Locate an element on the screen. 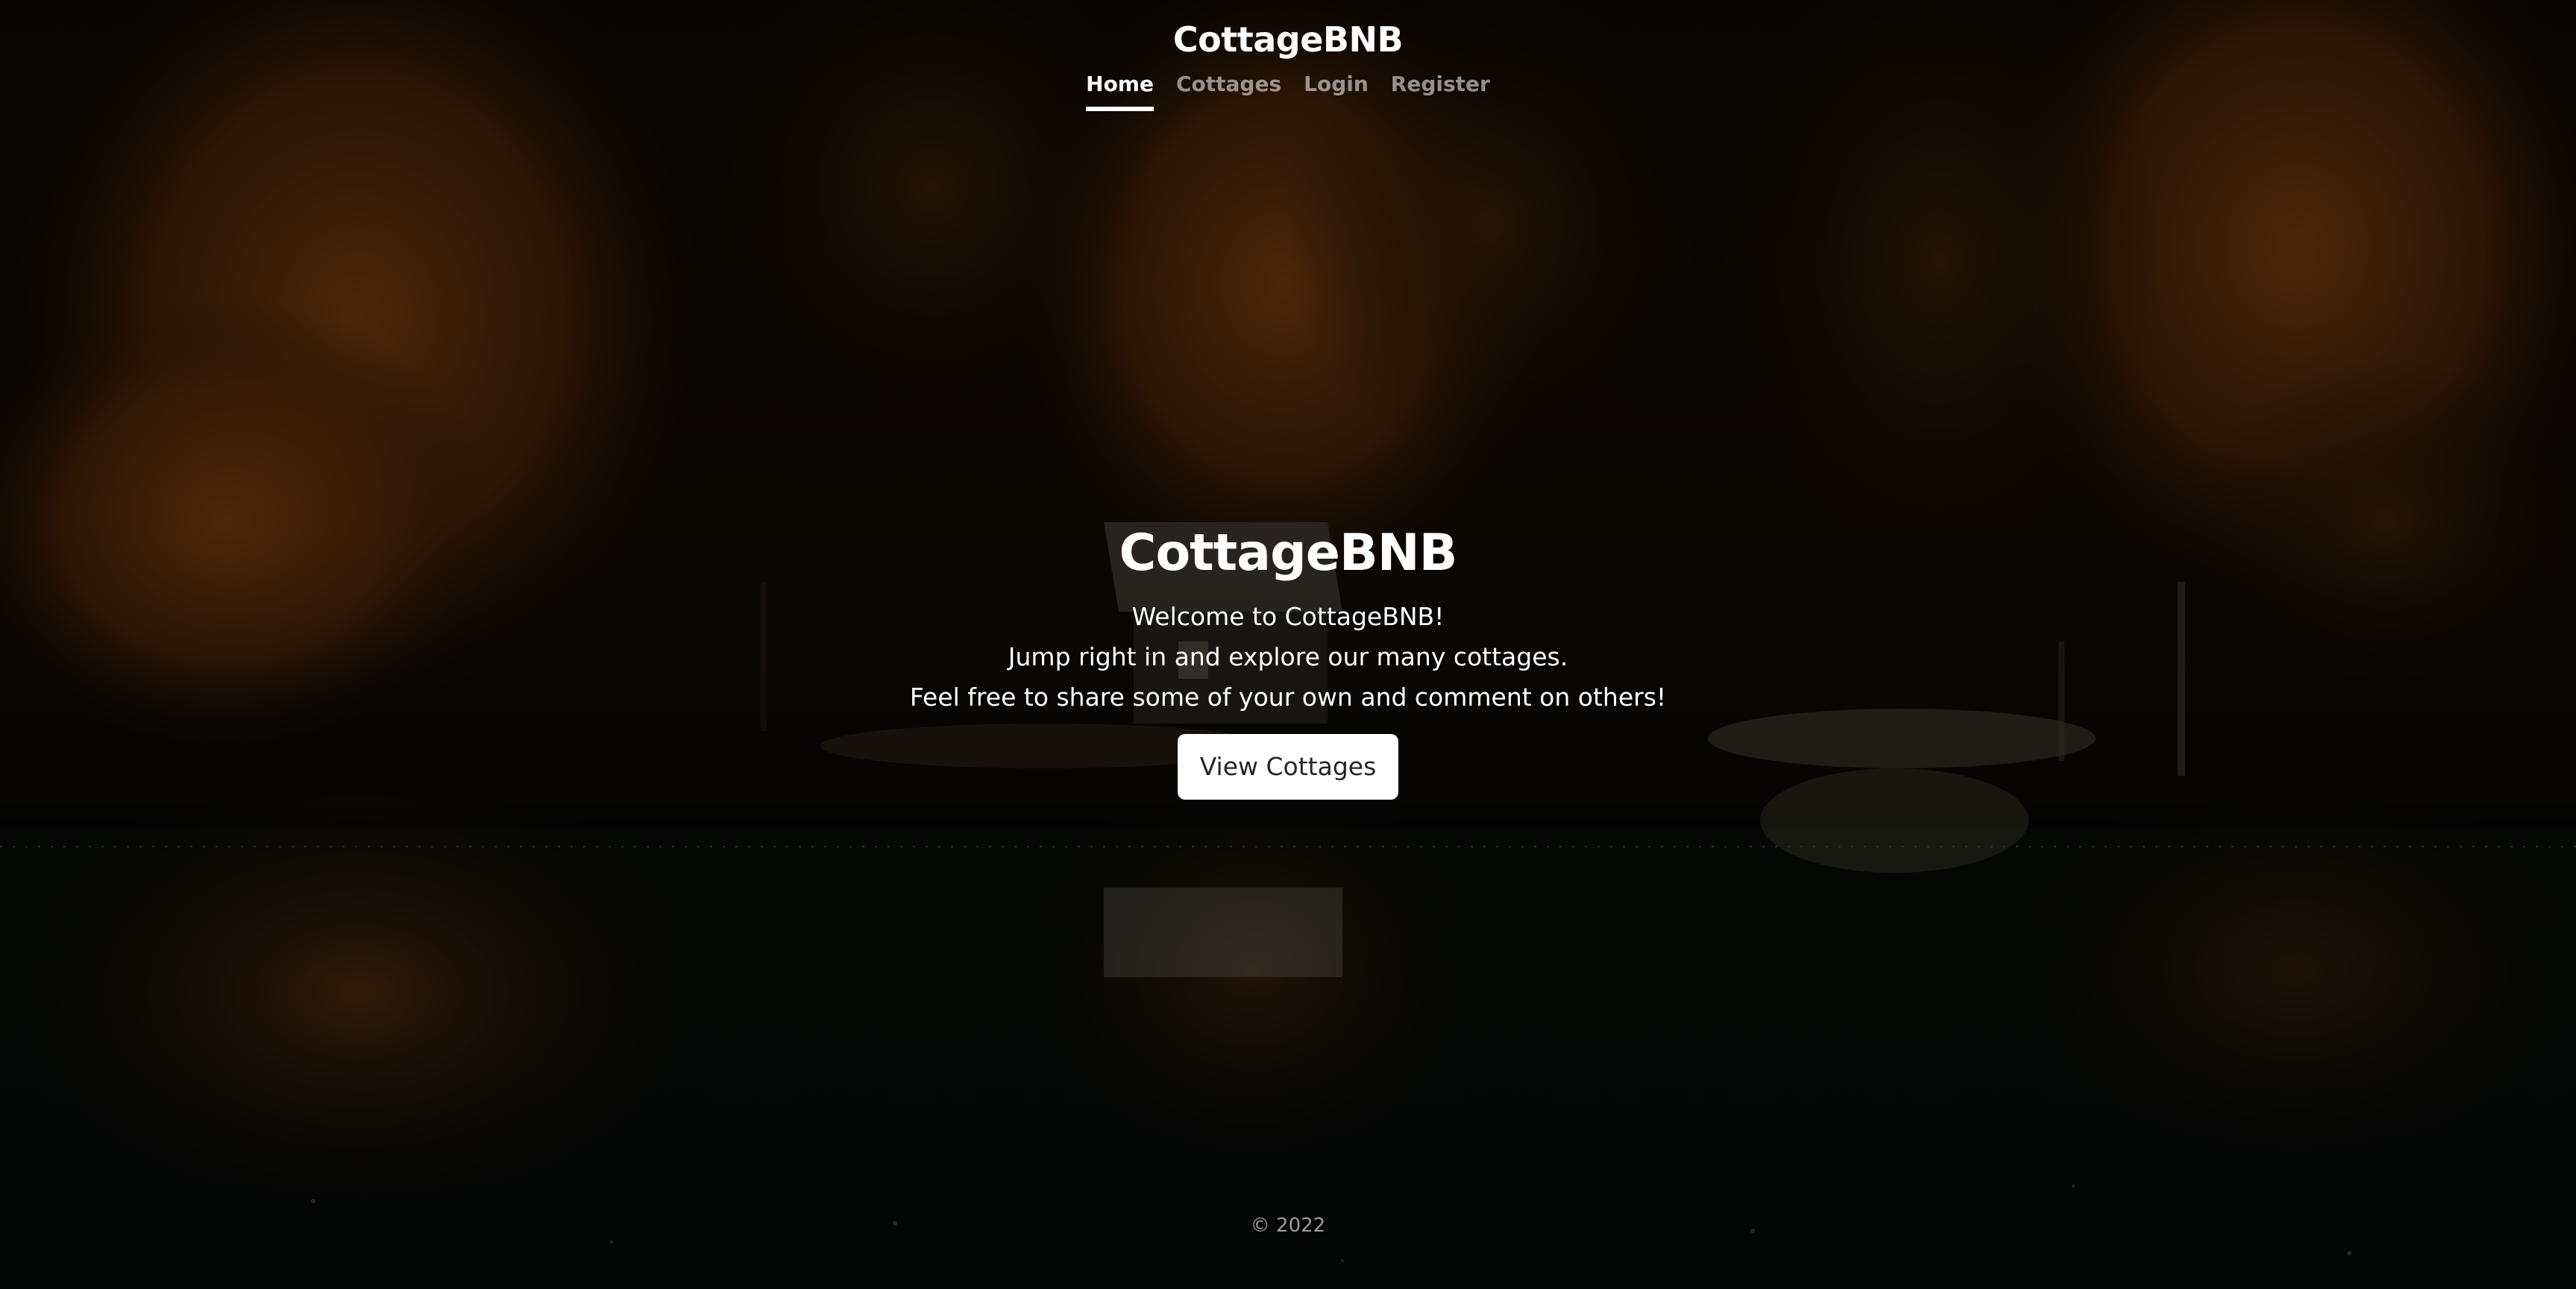  nav-login-link: Login is located at coordinates (1337, 91).